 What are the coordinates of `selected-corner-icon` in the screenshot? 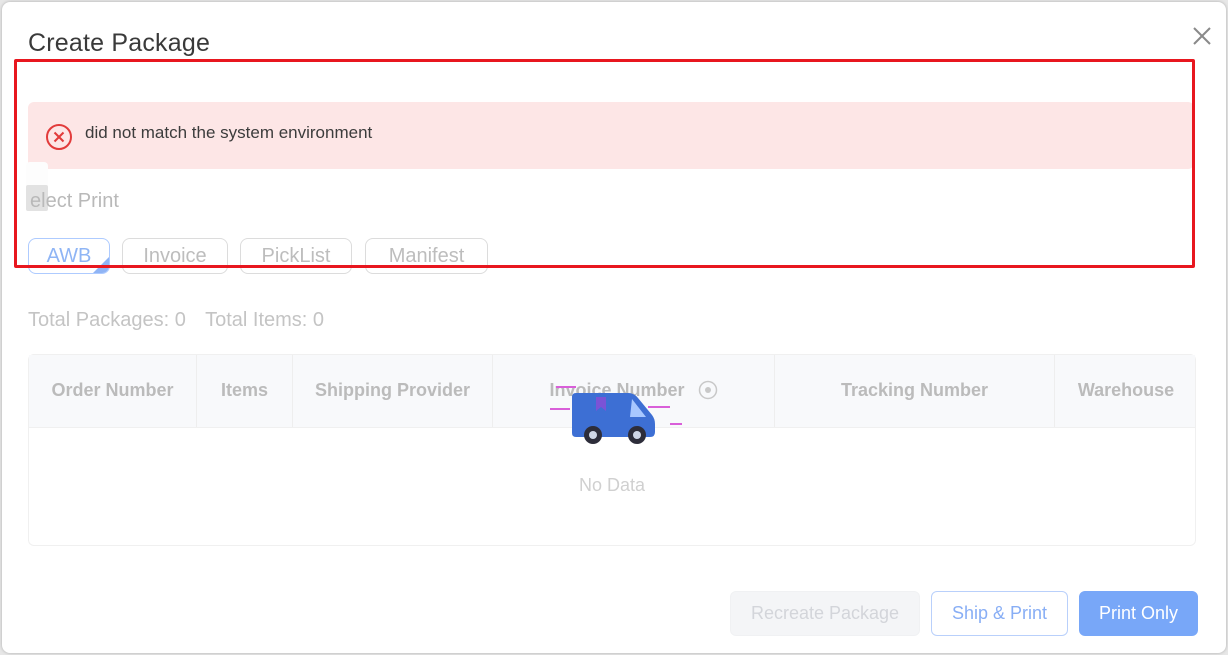 It's located at (101, 265).